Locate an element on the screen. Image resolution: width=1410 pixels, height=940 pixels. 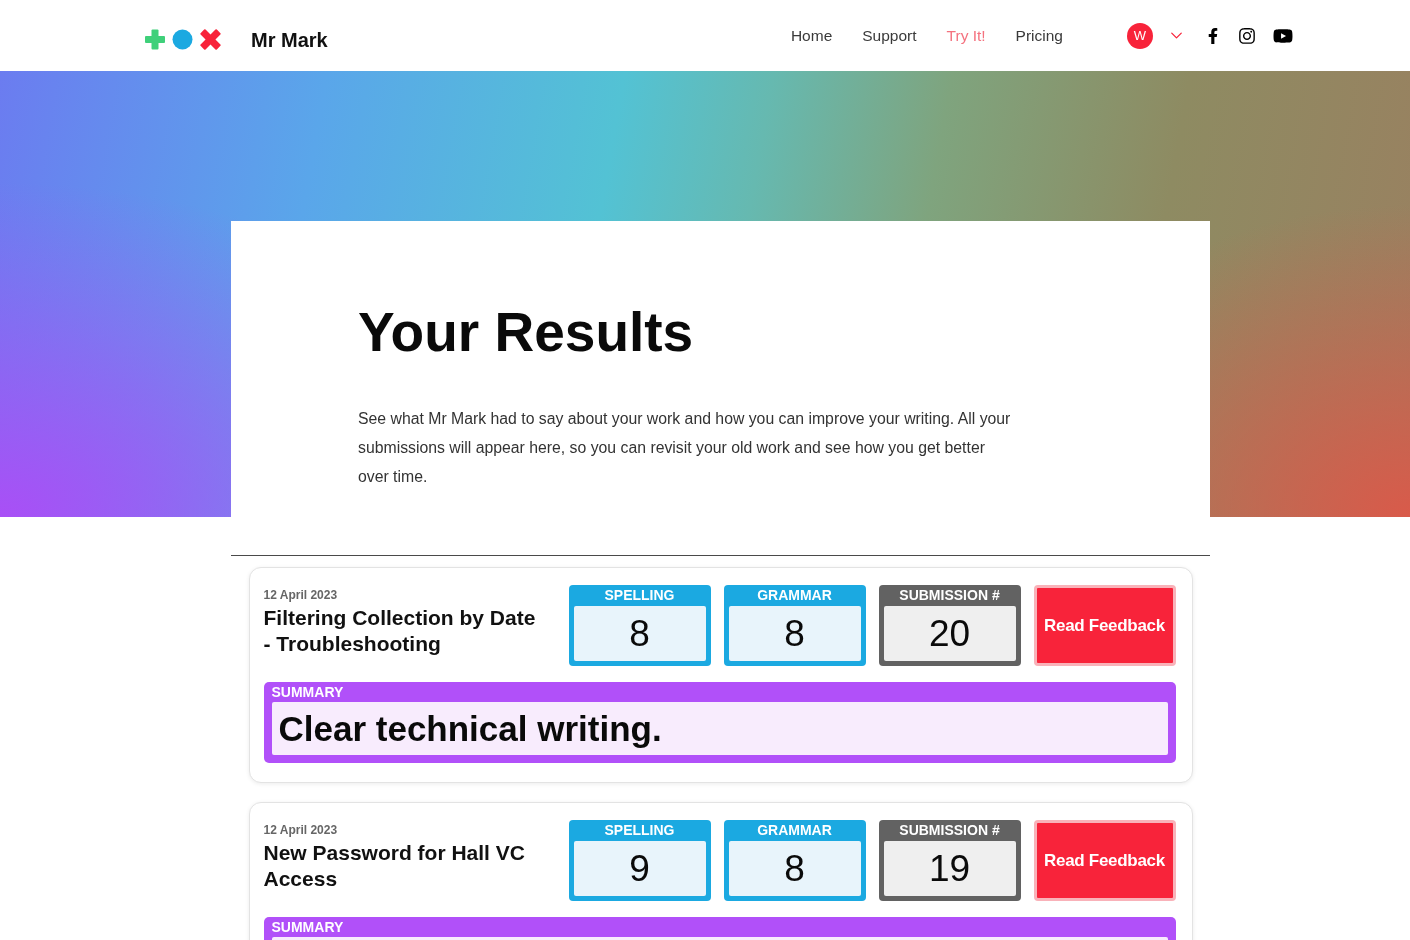
result-title: New Password for Hall VC Access is located at coordinates (394, 866).